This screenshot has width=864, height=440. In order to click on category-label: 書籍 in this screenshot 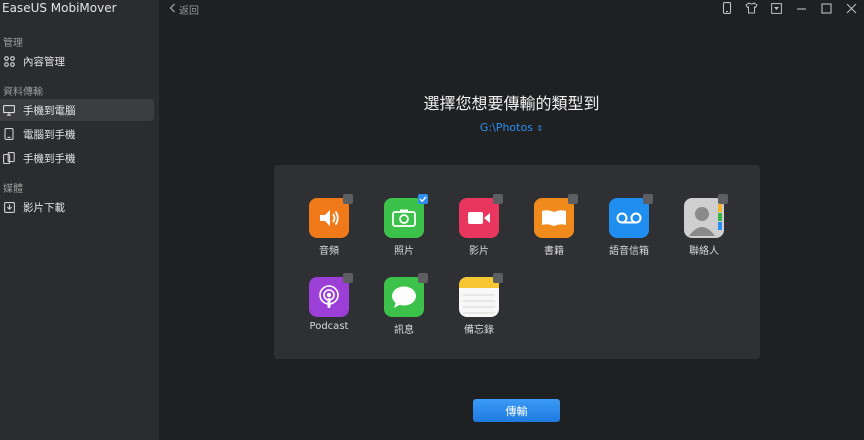, I will do `click(554, 251)`.